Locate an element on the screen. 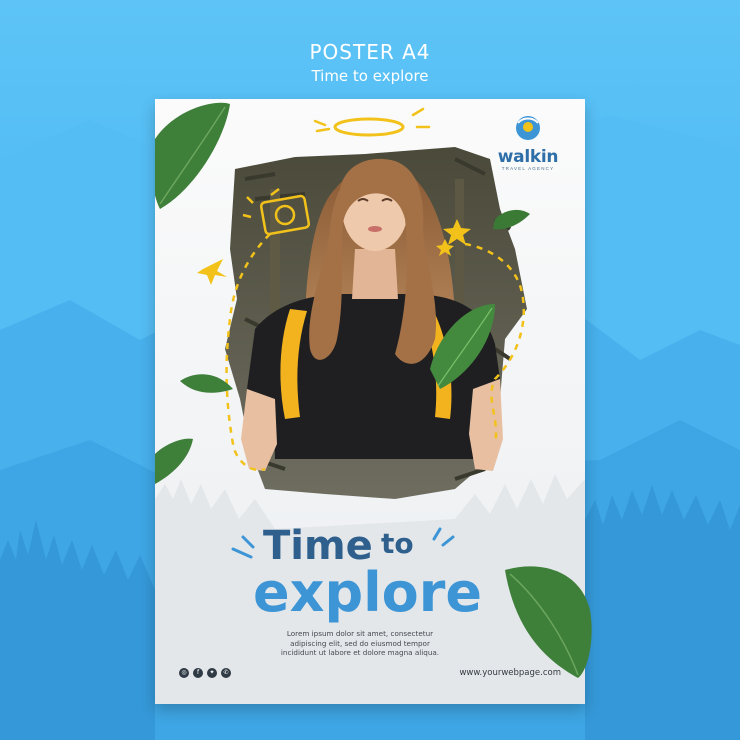  headline: Time to explore is located at coordinates (367, 573).